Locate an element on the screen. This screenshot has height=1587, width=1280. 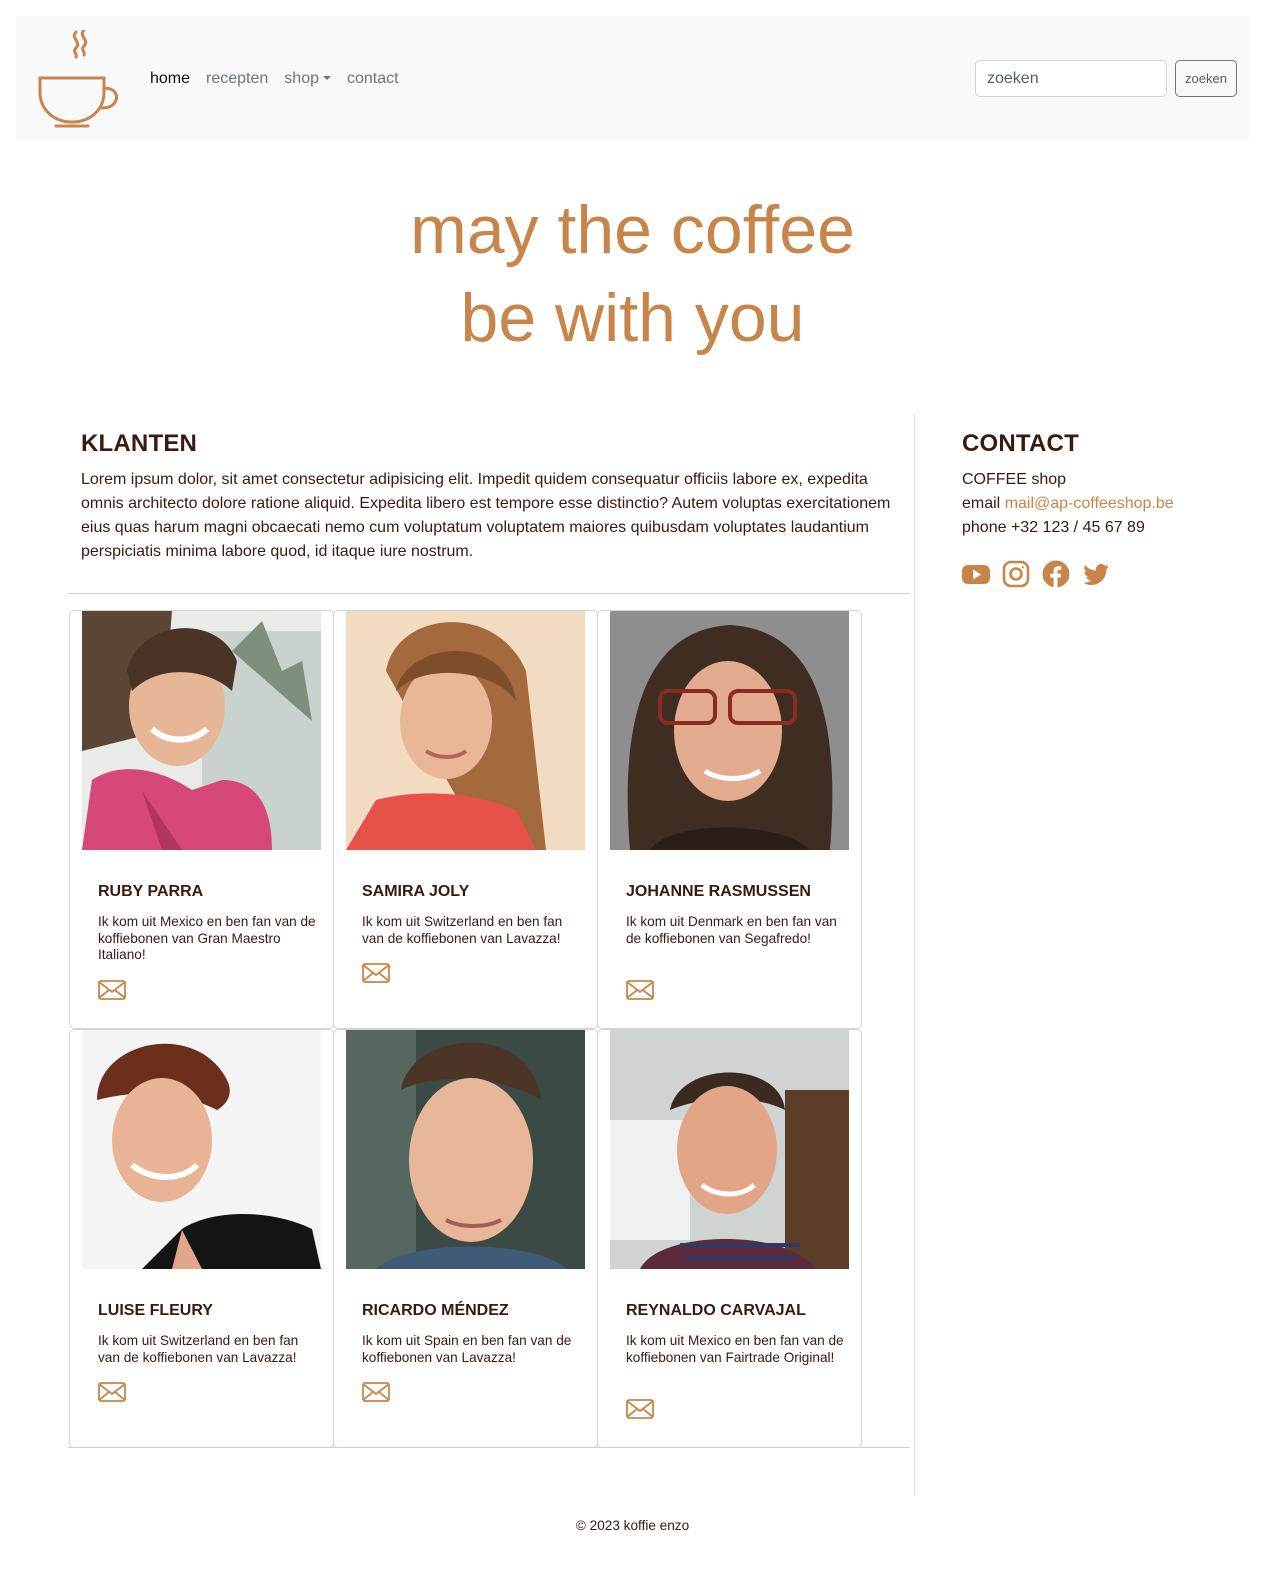
nav-link-home: home is located at coordinates (170, 79).